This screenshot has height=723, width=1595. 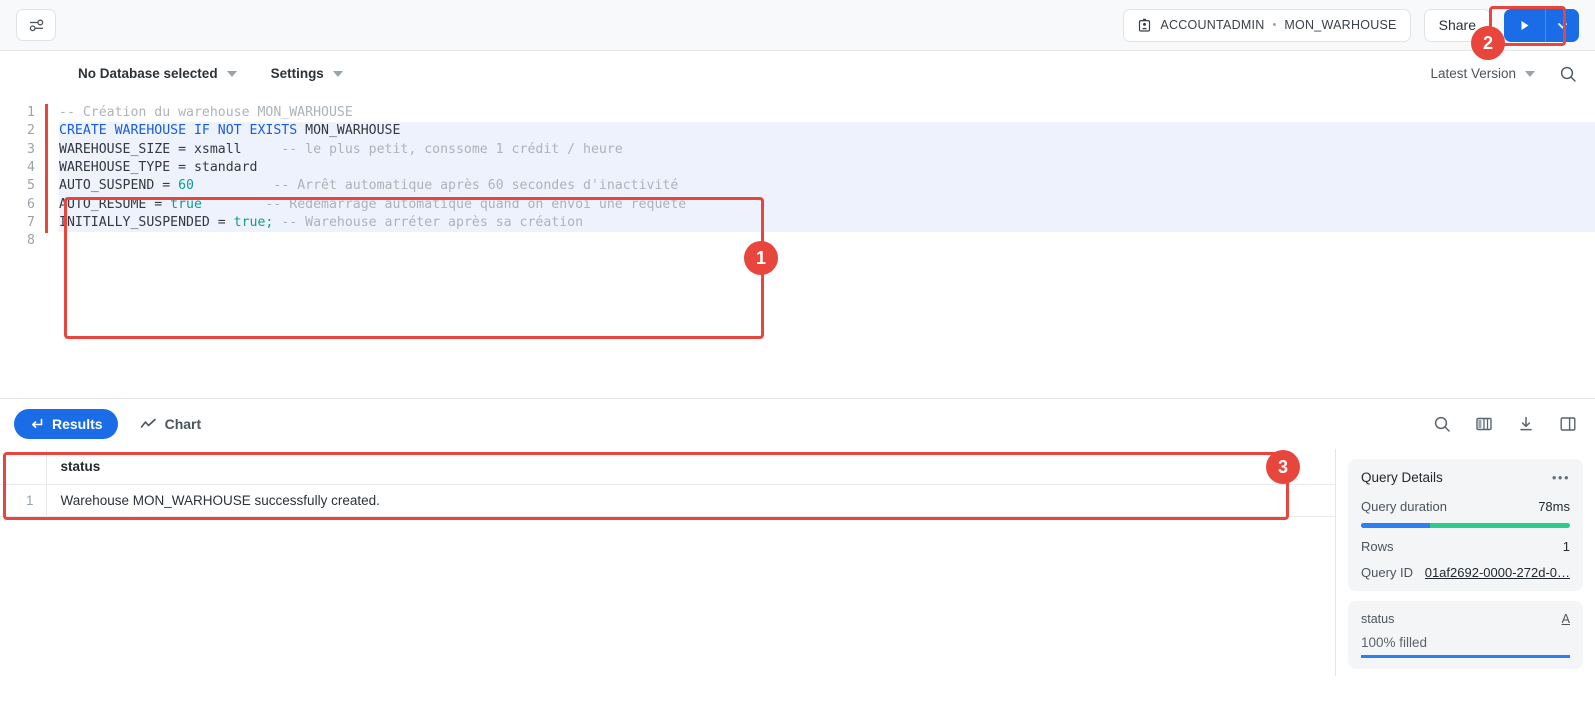 I want to click on line-number: 6, so click(x=31, y=204).